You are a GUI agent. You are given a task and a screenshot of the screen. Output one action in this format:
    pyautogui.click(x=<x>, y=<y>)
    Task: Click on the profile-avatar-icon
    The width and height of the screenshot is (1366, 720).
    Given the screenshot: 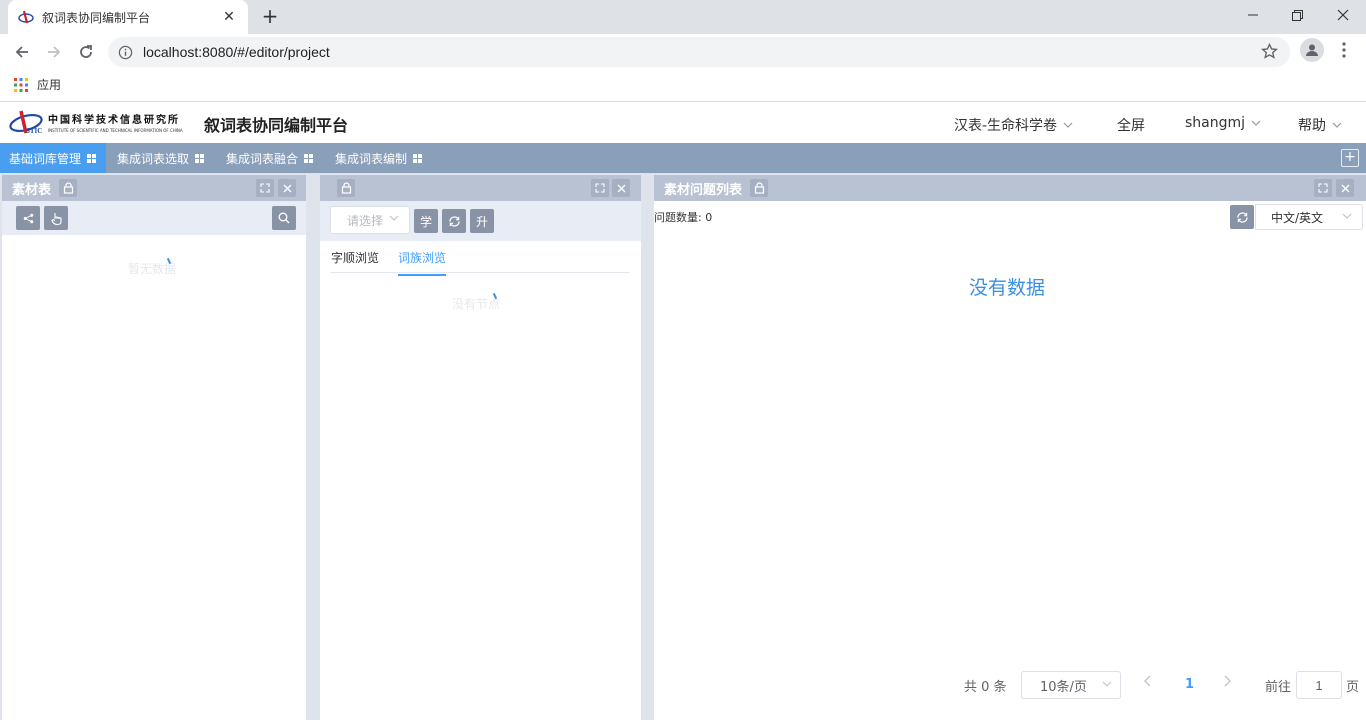 What is the action you would take?
    pyautogui.click(x=1312, y=50)
    